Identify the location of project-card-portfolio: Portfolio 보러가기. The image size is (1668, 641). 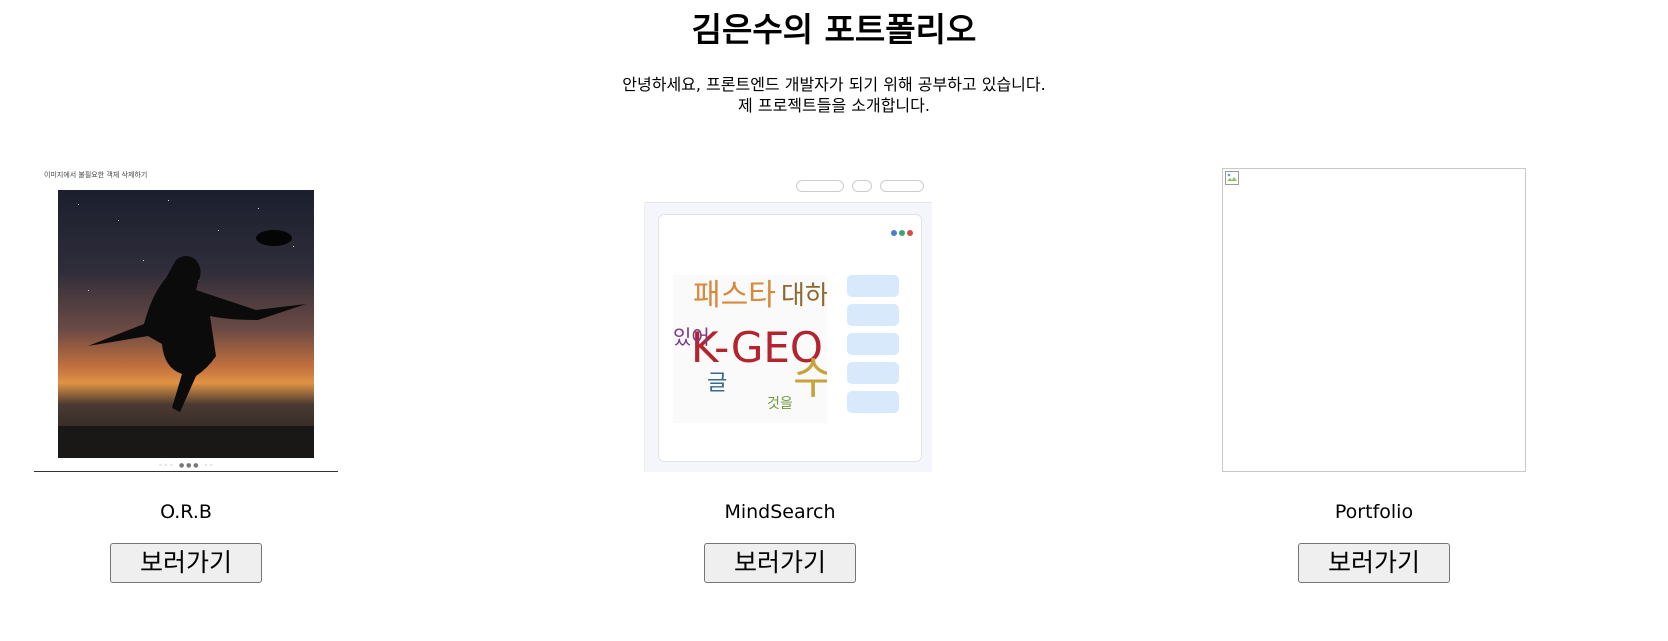
(1374, 375).